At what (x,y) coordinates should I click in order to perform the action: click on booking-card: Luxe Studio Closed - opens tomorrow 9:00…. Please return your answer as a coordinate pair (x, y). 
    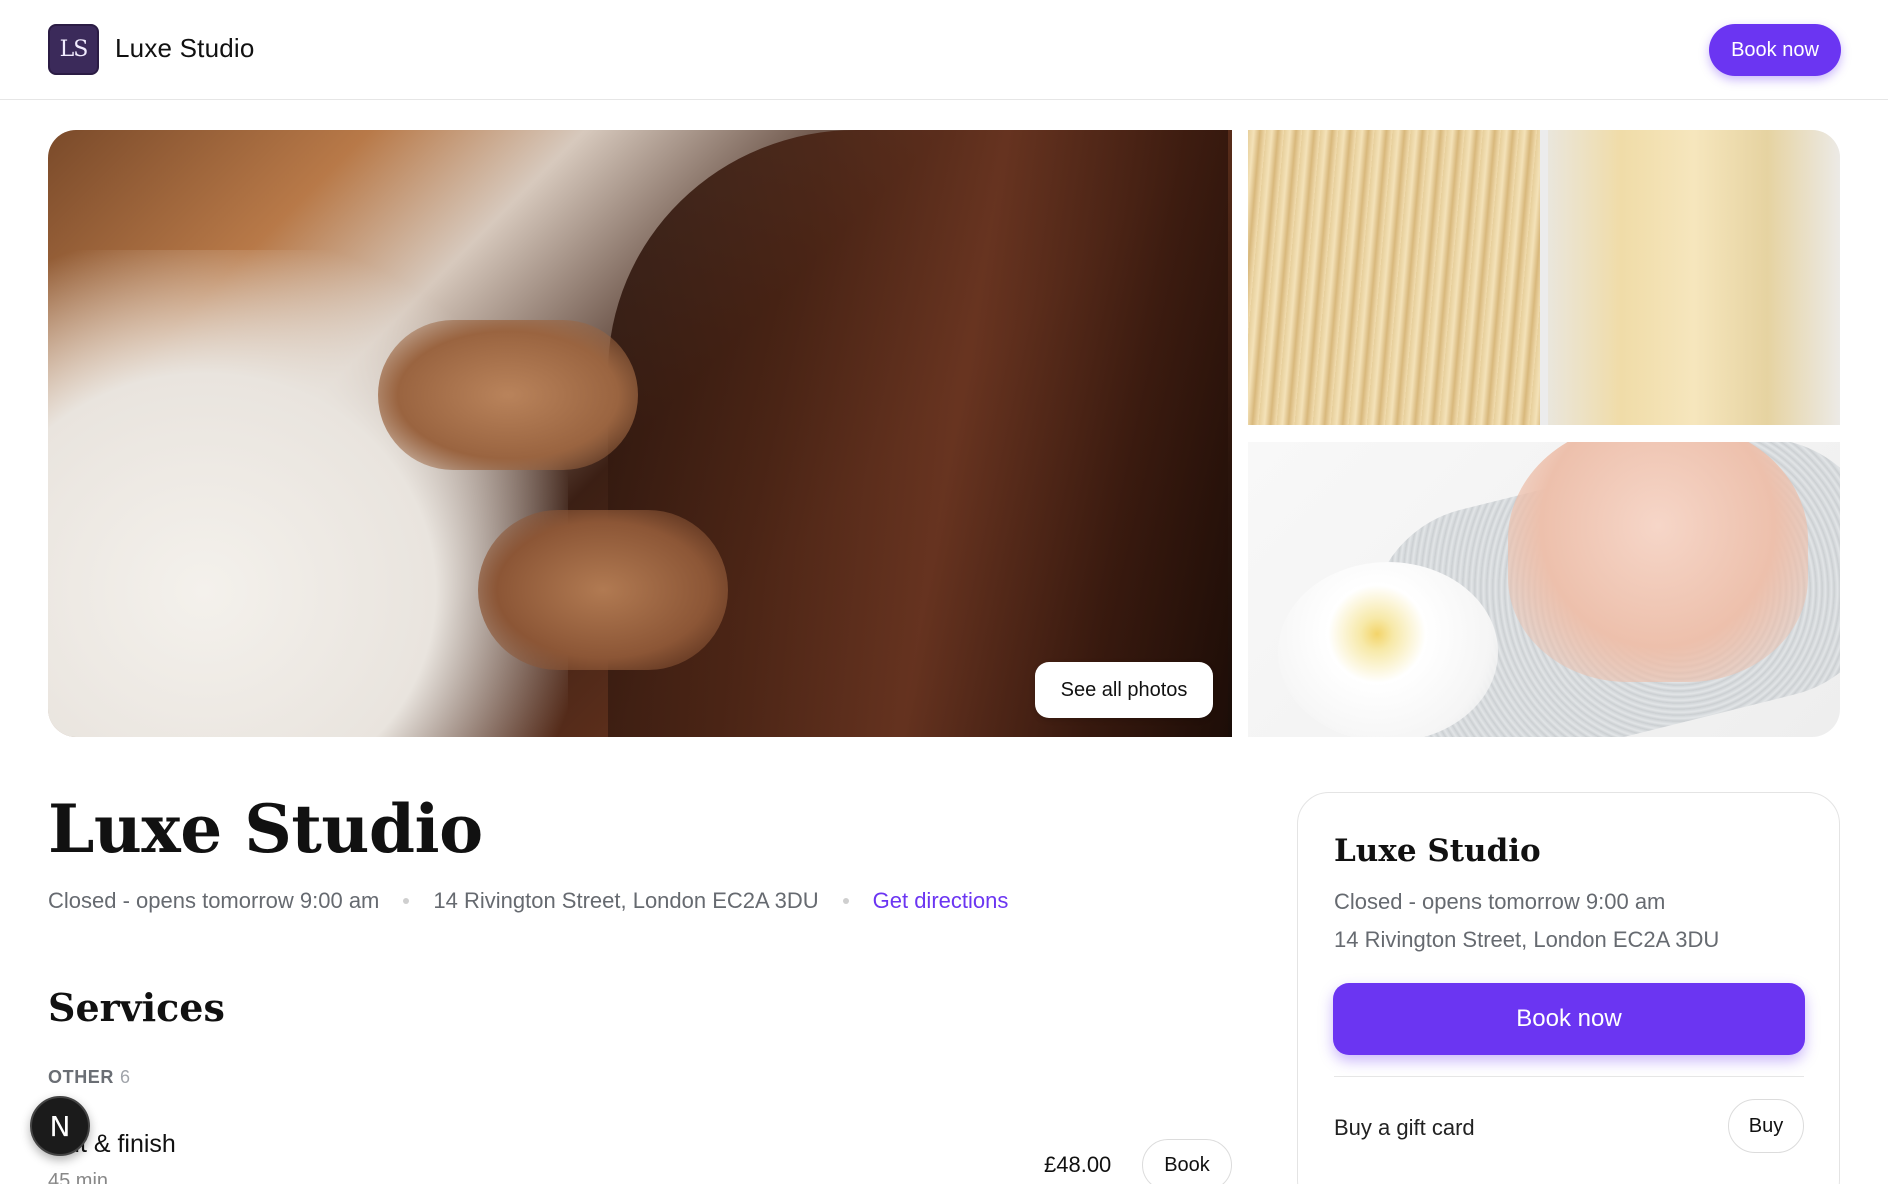
    Looking at the image, I should click on (1568, 988).